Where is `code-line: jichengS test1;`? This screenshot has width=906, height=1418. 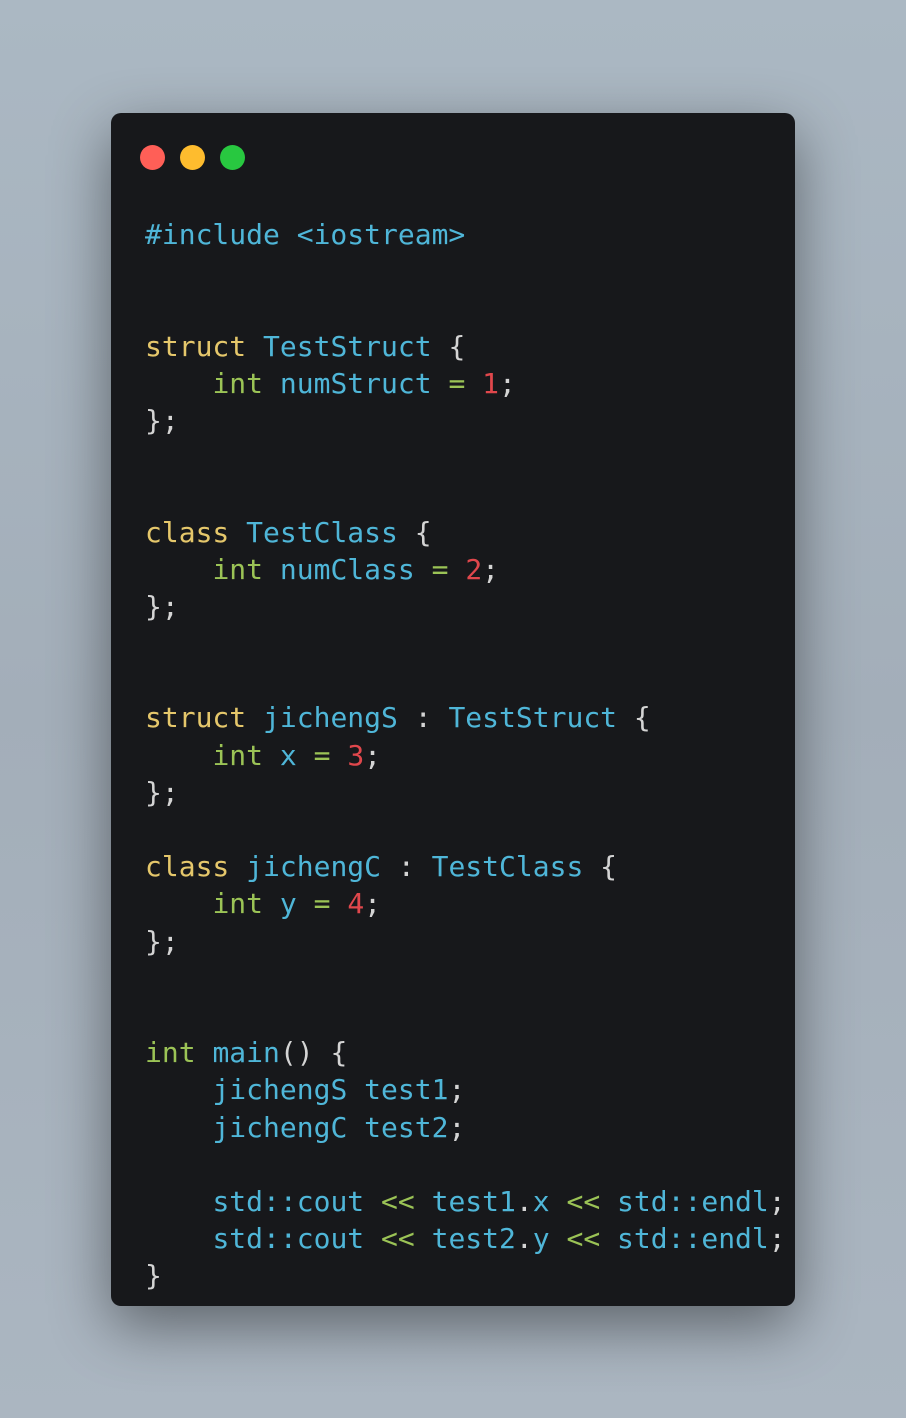
code-line: jichengS test1; is located at coordinates (465, 1089).